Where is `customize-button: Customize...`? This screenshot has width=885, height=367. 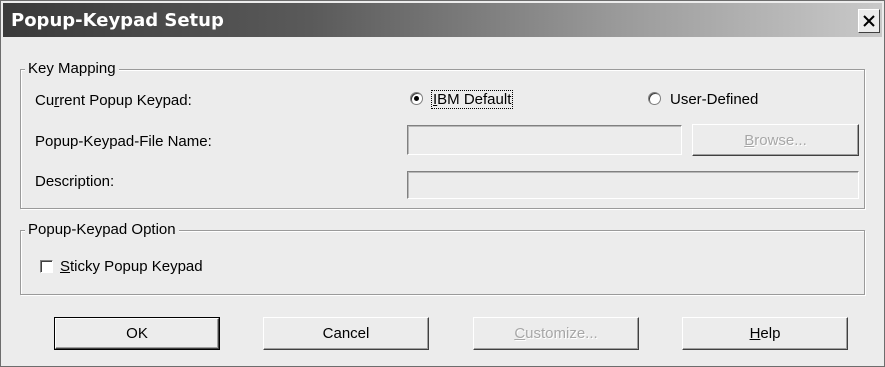 customize-button: Customize... is located at coordinates (556, 333).